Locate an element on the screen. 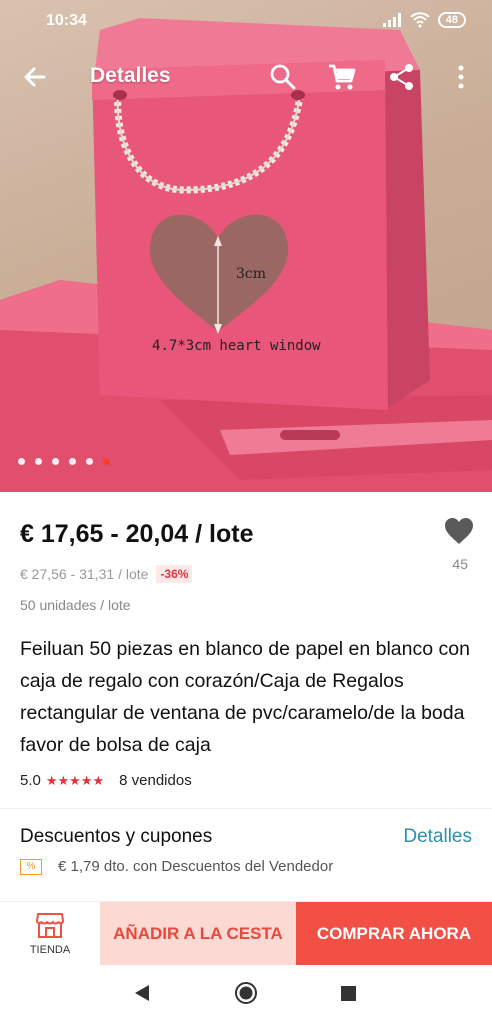  battery-icon: 48 is located at coordinates (451, 20).